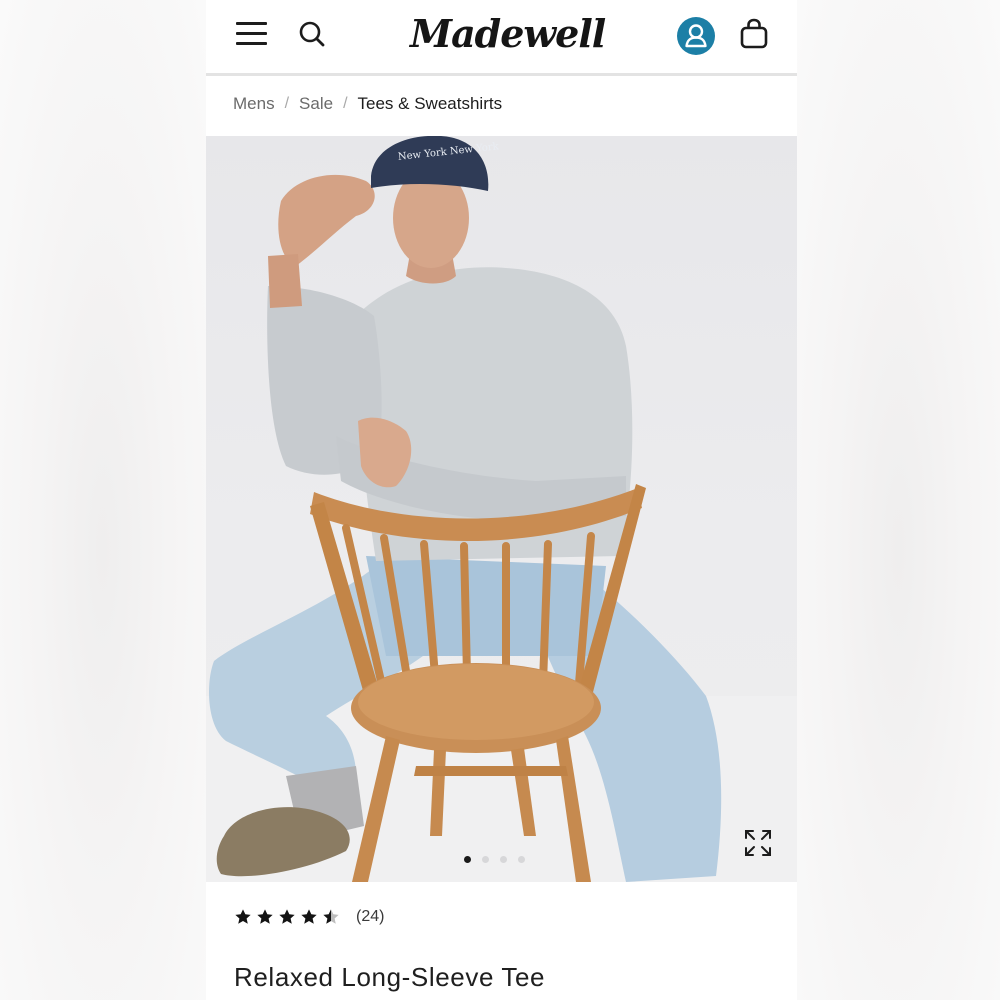 This screenshot has height=1000, width=1000. What do you see at coordinates (252, 34) in the screenshot?
I see `hamburger-menu-icon` at bounding box center [252, 34].